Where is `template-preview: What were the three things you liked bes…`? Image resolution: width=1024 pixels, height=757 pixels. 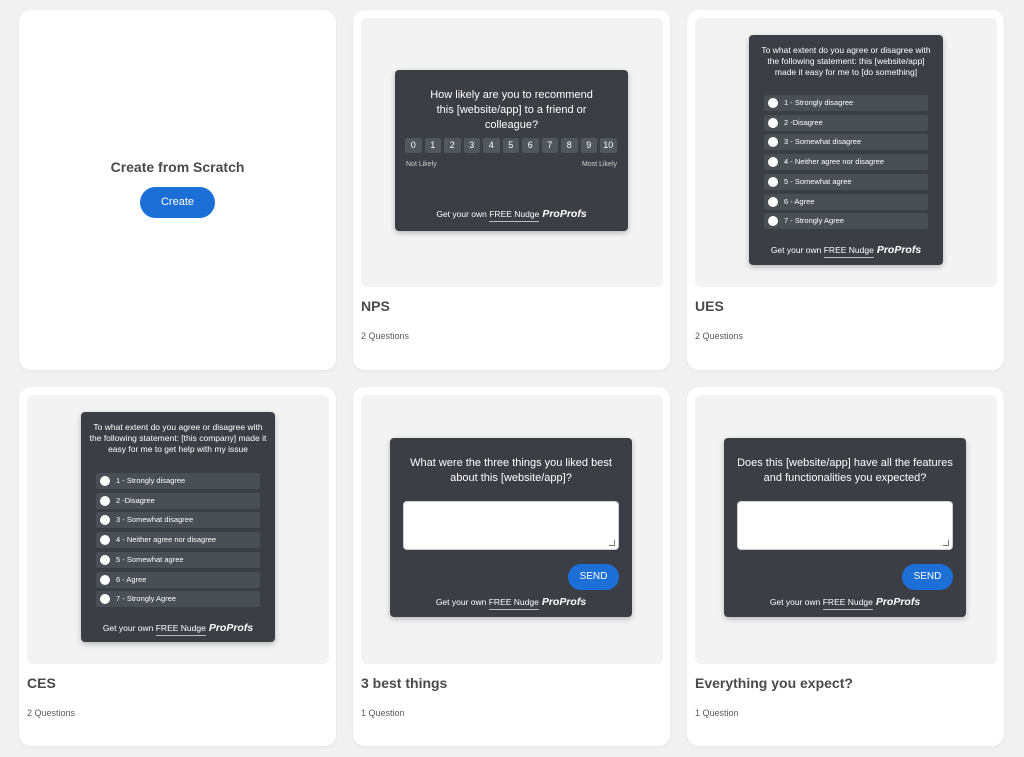
template-preview: What were the three things you liked bes… is located at coordinates (512, 529).